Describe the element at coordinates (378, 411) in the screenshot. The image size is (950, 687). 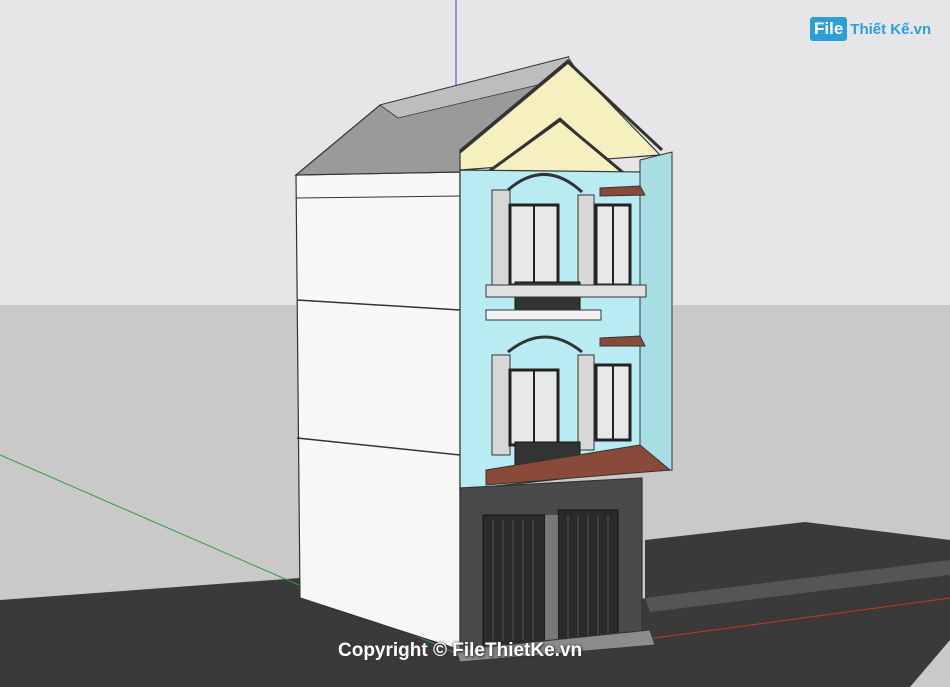
I see `side-wall` at that location.